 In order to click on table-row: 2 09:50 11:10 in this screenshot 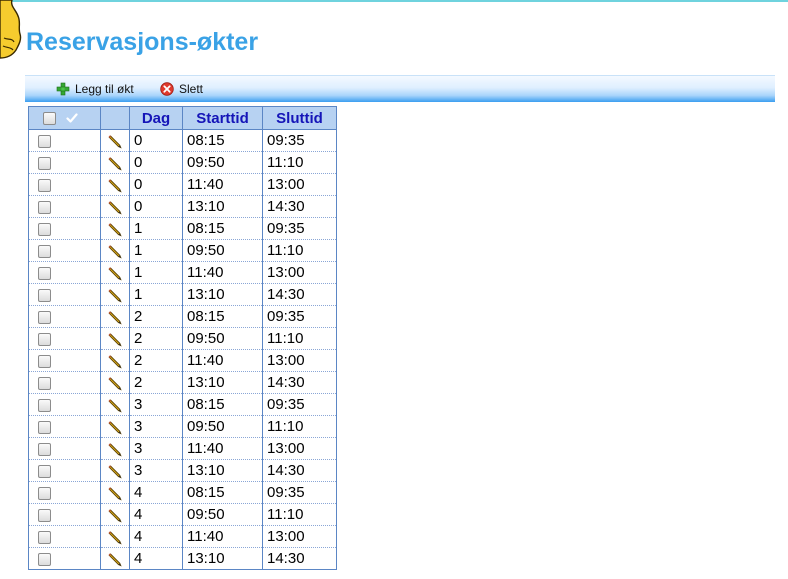, I will do `click(182, 338)`.